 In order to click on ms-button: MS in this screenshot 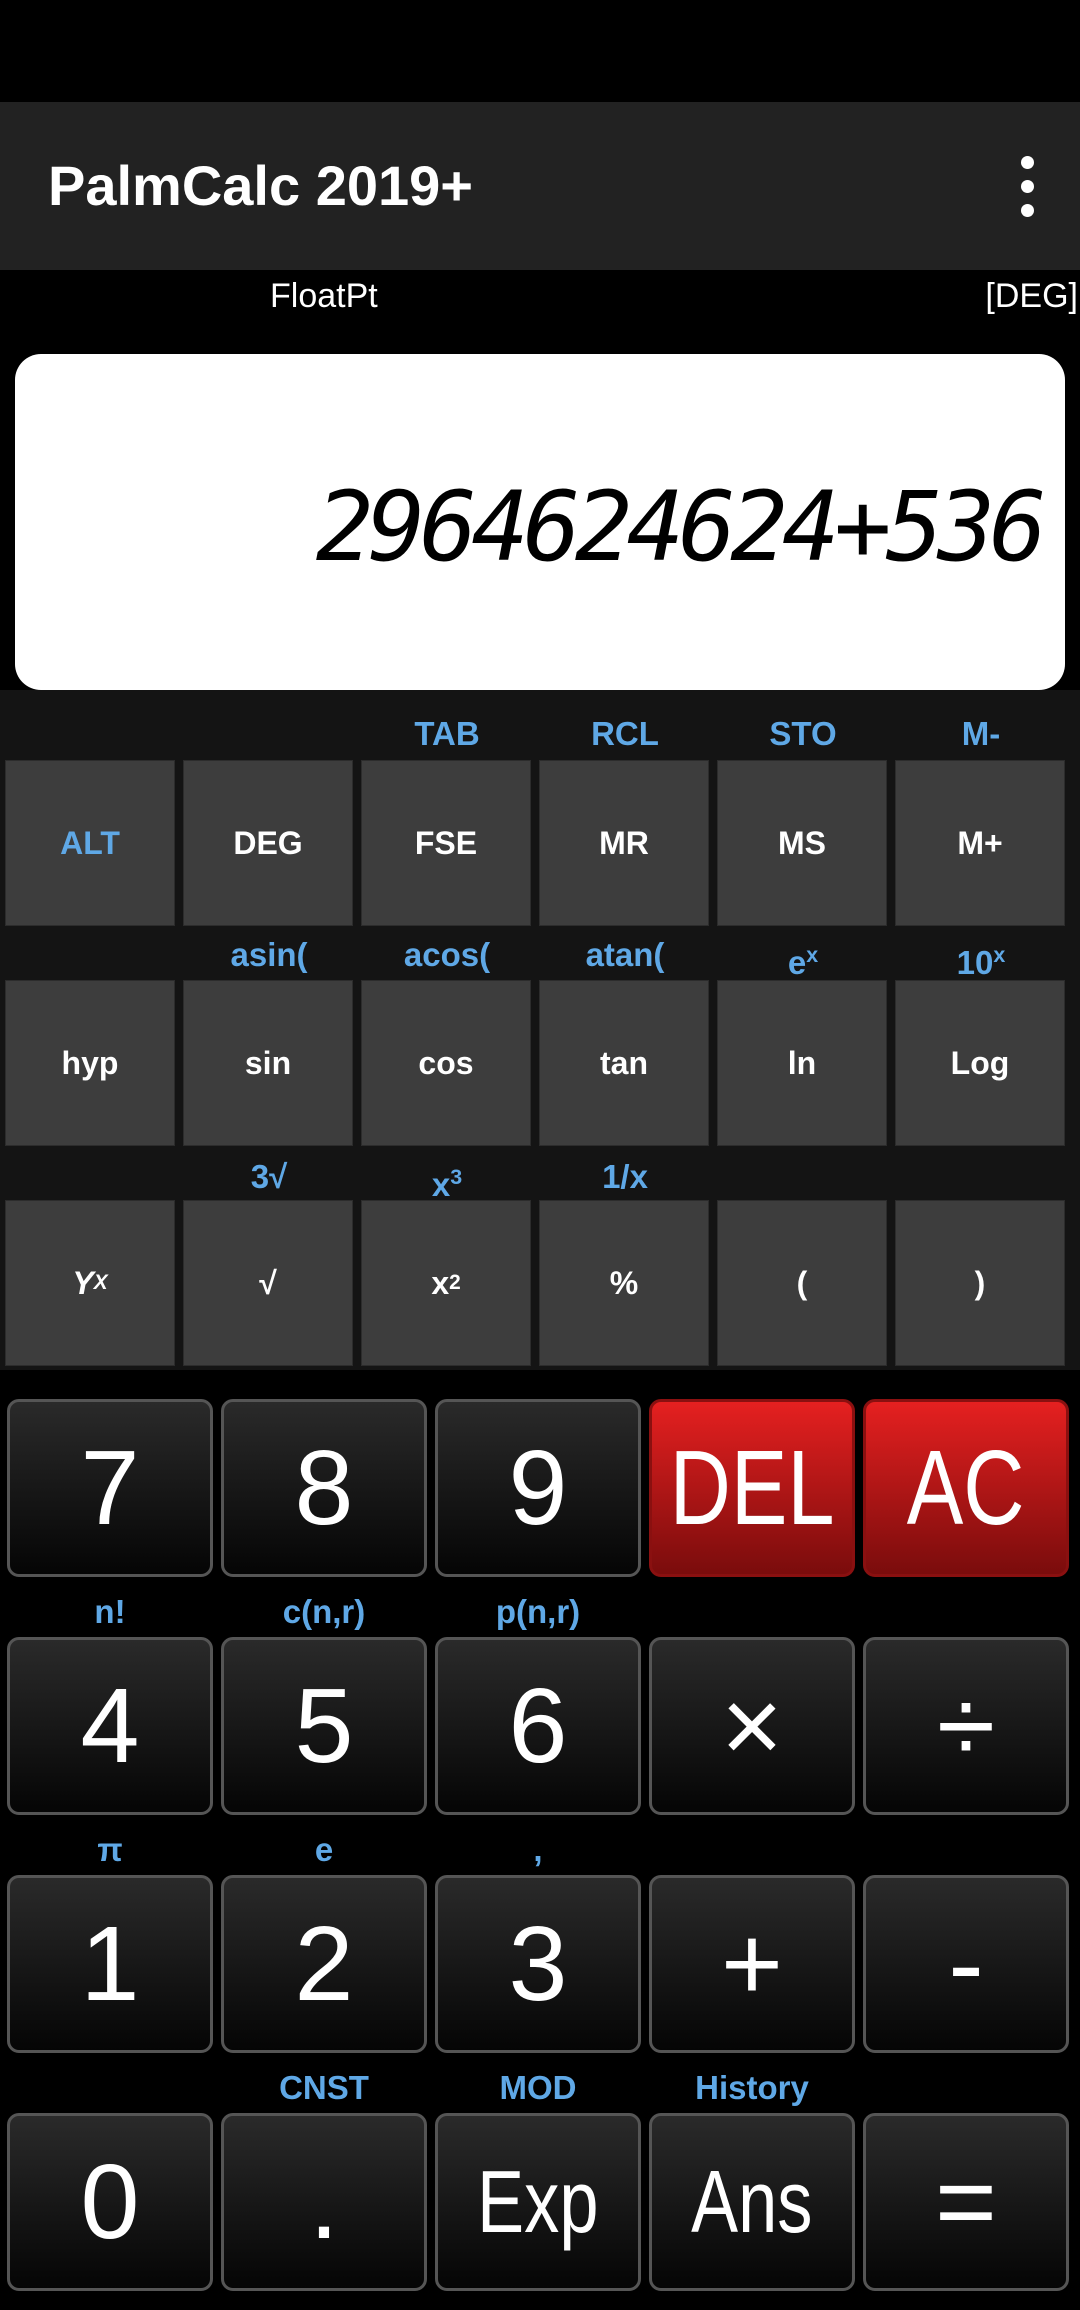, I will do `click(802, 843)`.